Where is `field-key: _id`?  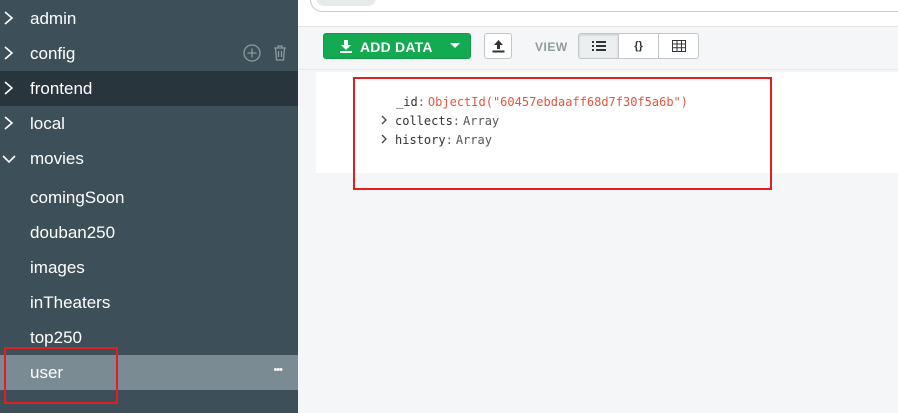
field-key: _id is located at coordinates (407, 102).